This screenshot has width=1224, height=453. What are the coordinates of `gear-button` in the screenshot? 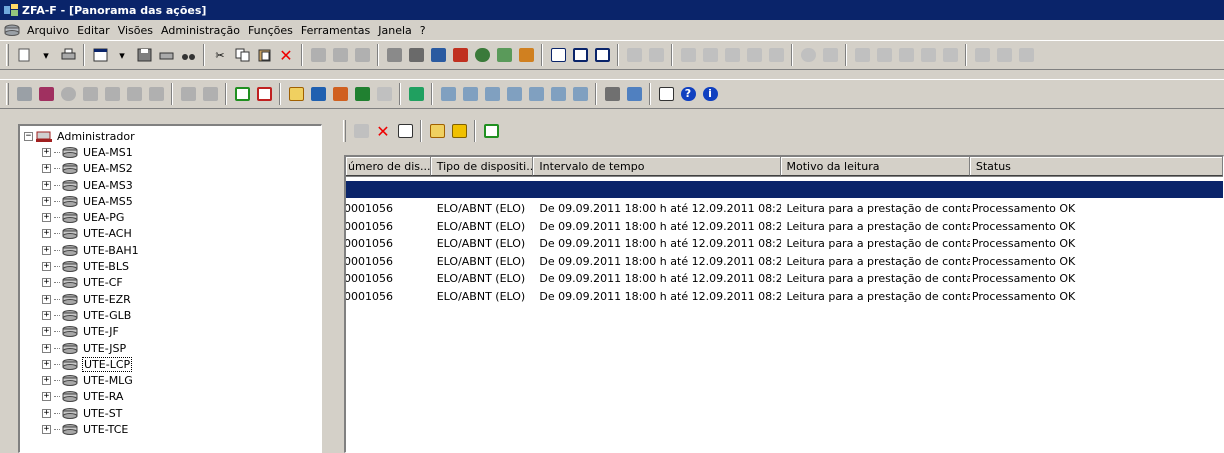 It's located at (482, 55).